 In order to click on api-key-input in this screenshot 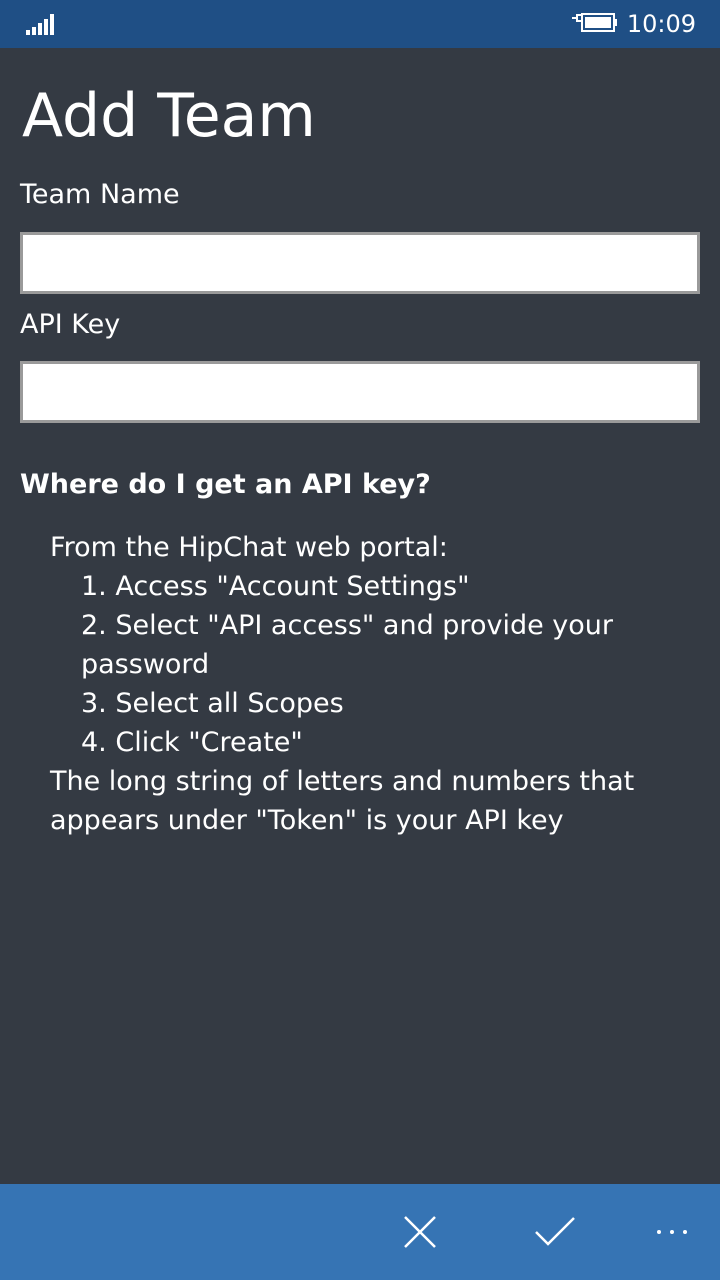, I will do `click(360, 392)`.